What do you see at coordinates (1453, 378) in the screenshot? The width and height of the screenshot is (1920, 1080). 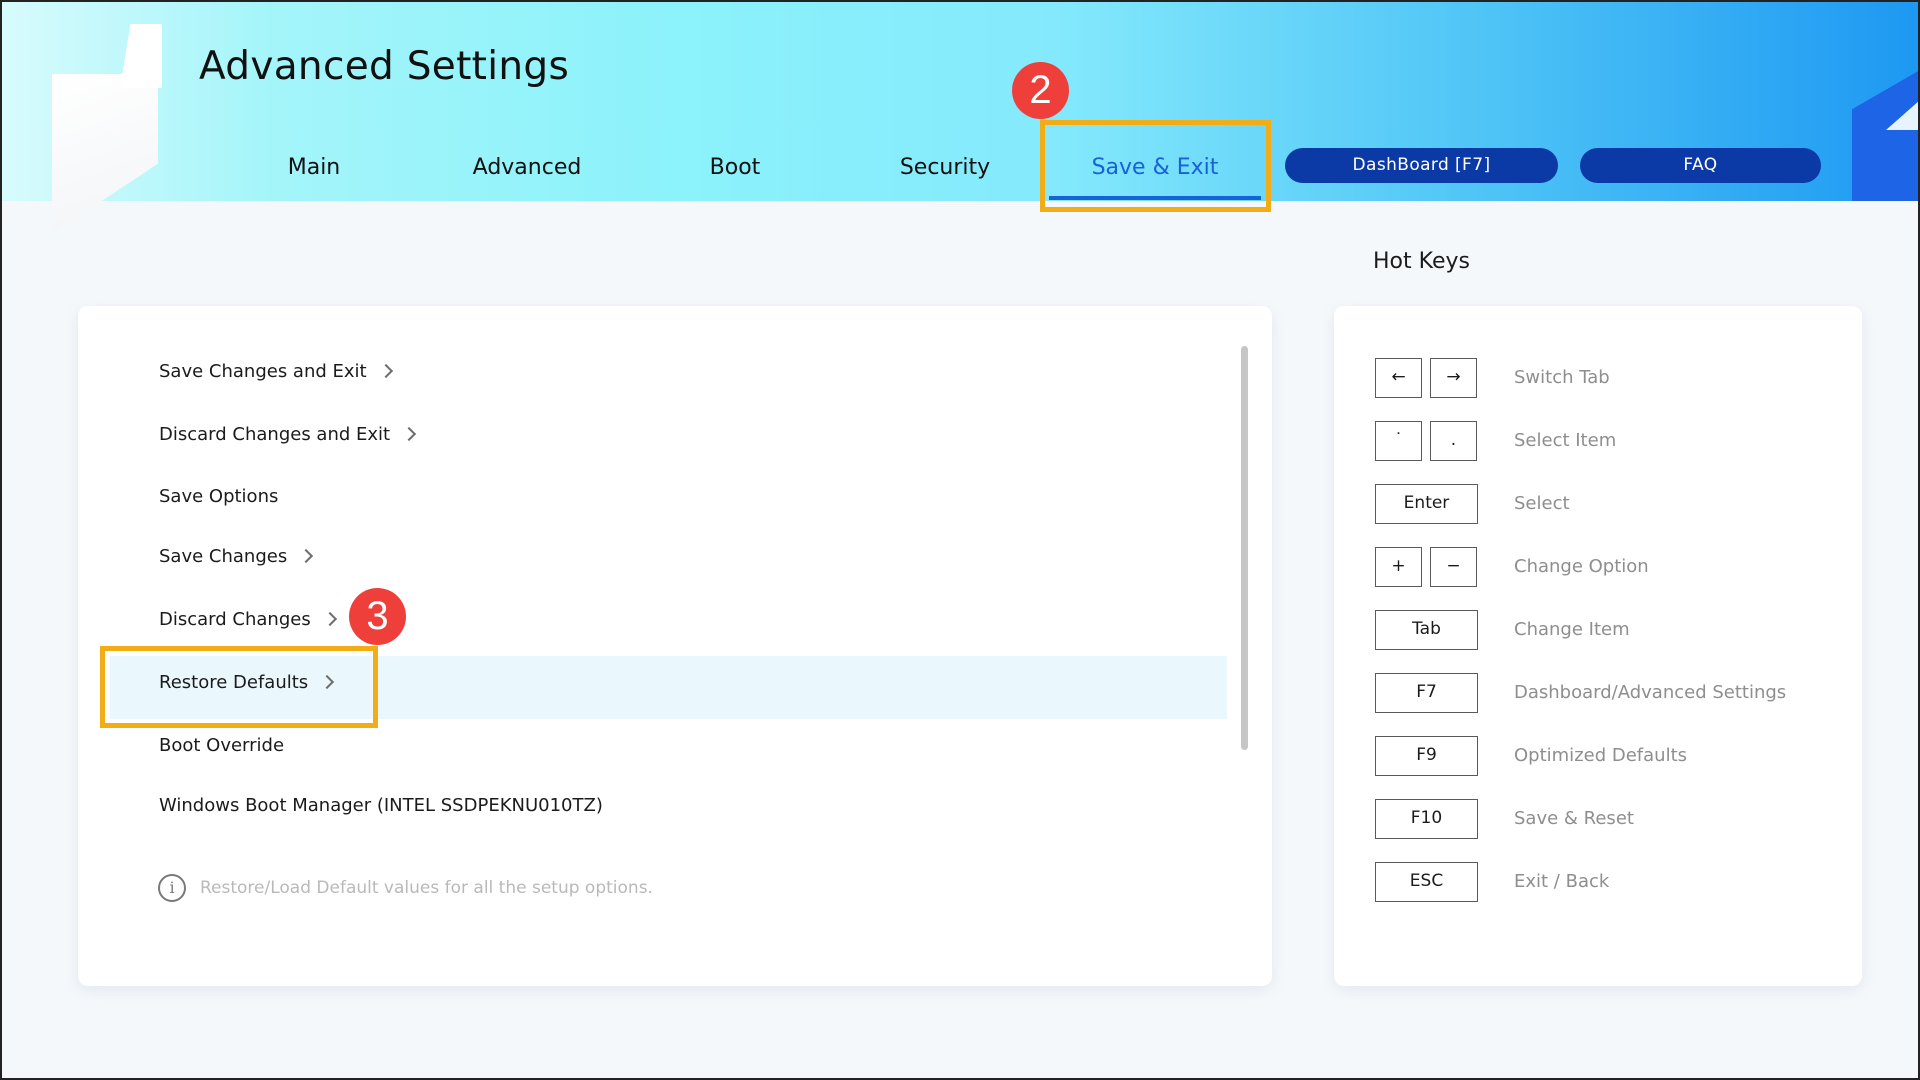 I see `key-right-arrow: →` at bounding box center [1453, 378].